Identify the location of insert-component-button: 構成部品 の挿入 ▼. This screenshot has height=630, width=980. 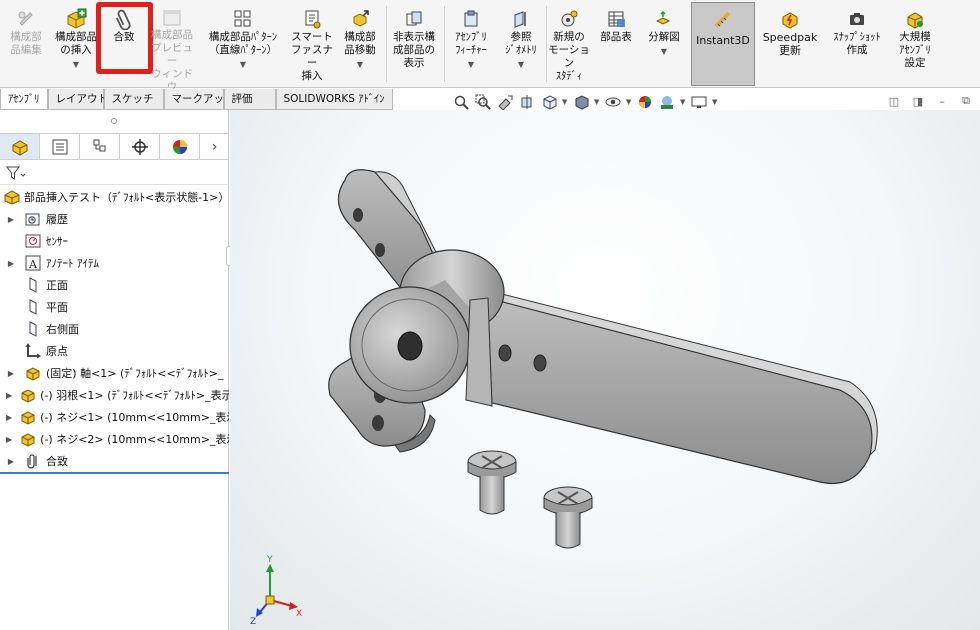
(76, 44).